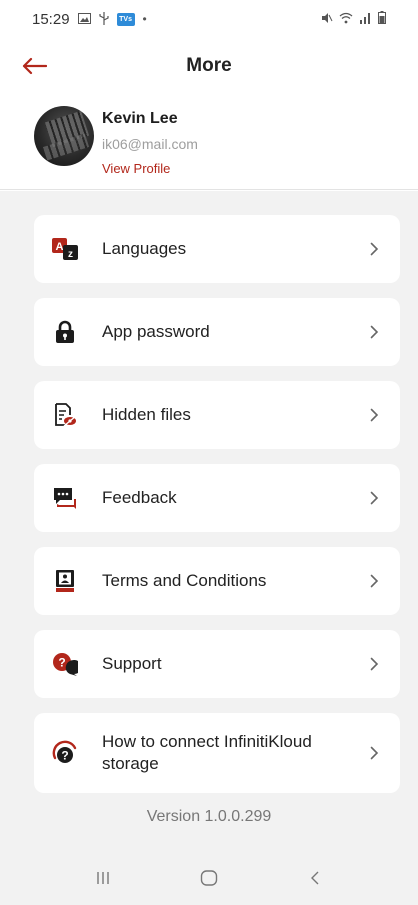 The height and width of the screenshot is (905, 418). I want to click on terms-book-icon, so click(65, 581).